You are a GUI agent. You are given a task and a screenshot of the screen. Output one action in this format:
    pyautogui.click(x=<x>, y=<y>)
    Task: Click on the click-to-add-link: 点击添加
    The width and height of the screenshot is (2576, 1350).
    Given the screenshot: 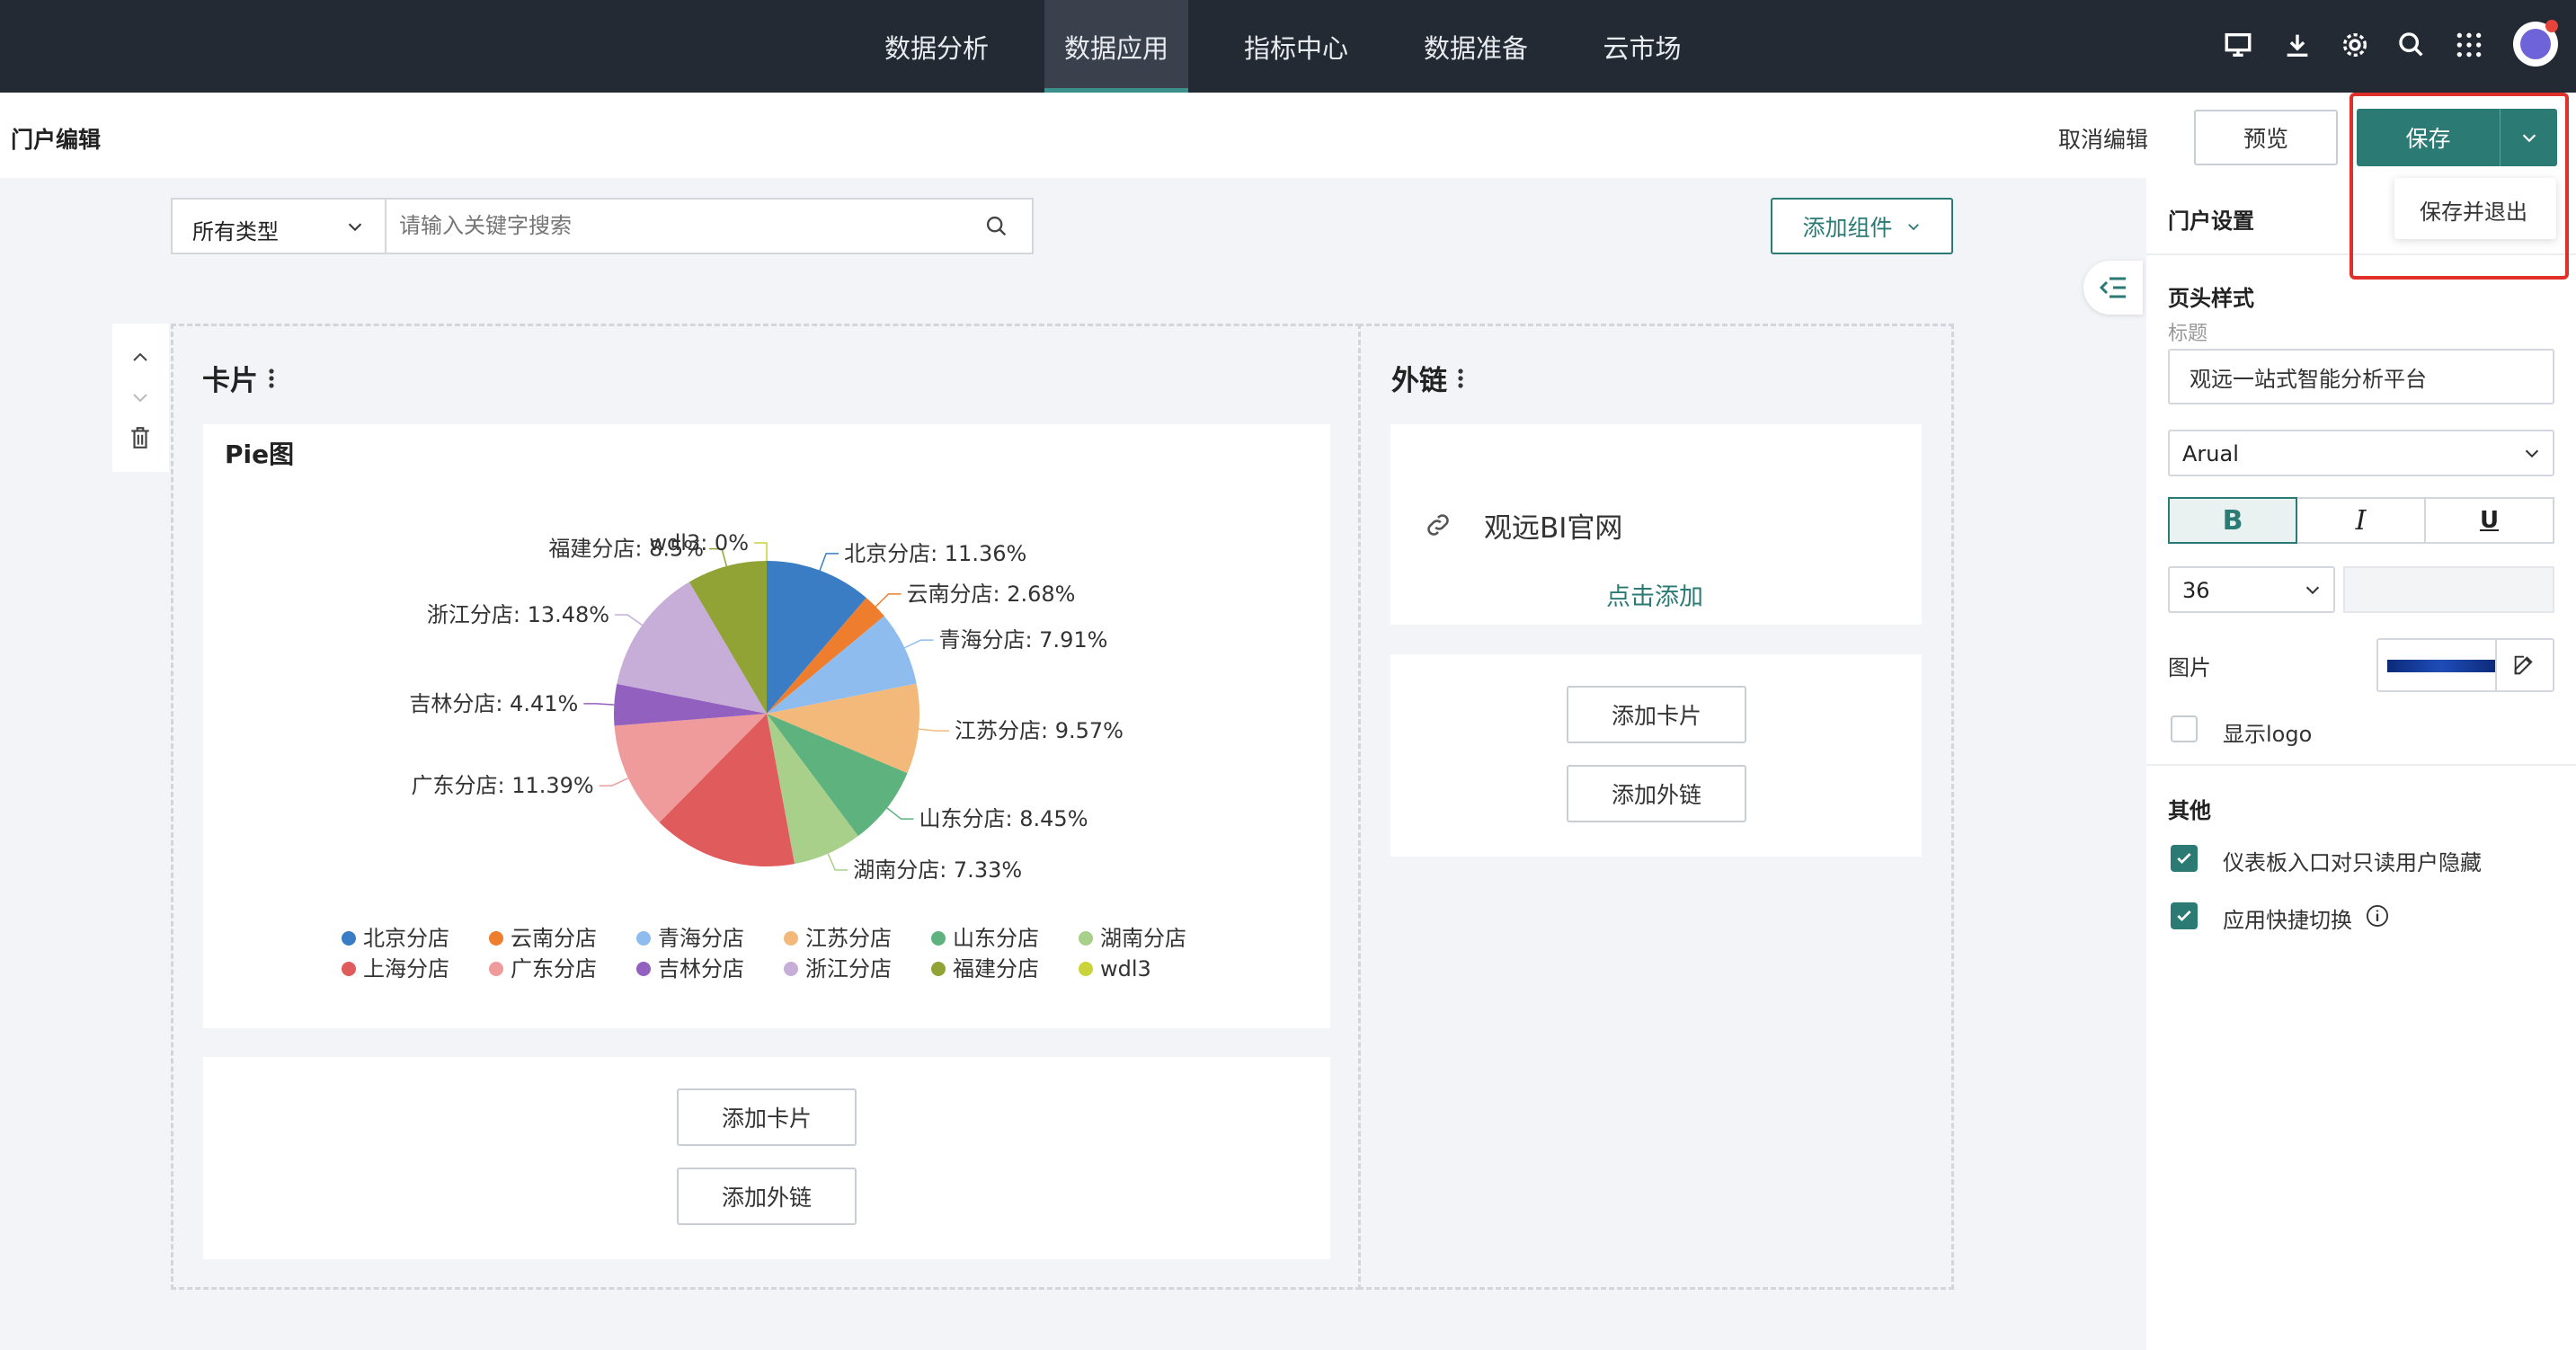 What is the action you would take?
    pyautogui.click(x=1654, y=594)
    